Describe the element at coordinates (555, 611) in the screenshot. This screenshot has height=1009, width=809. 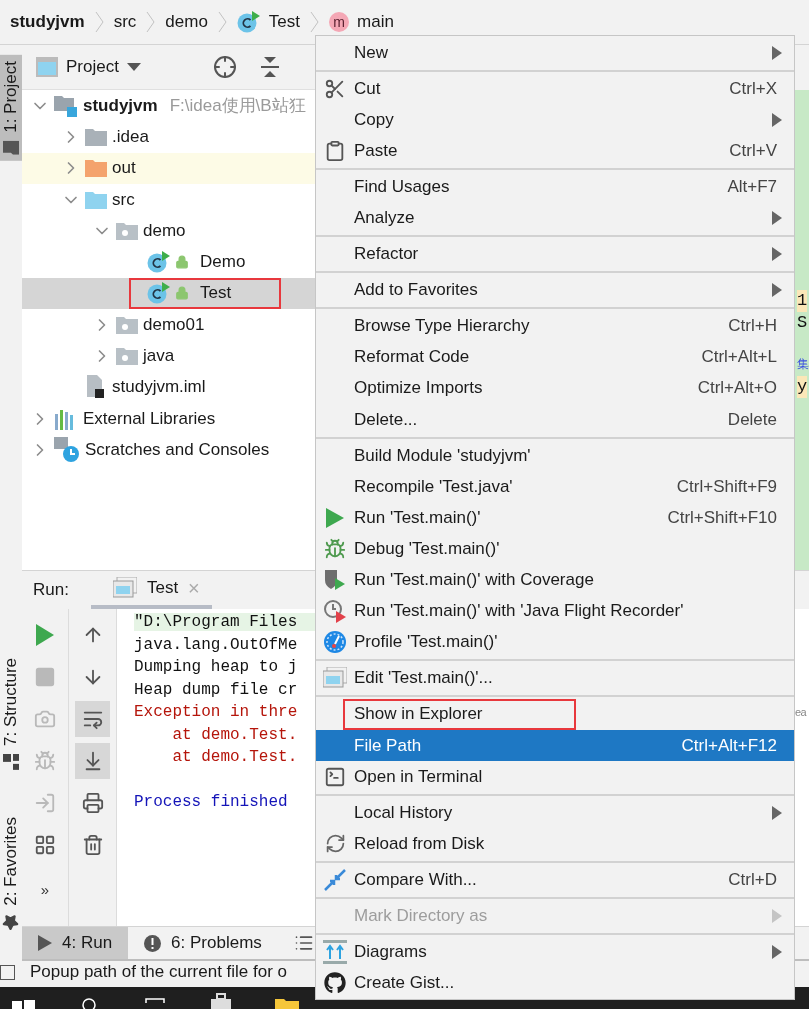
I see `menu-item: Run 'Test.main()' with 'Java Flight Recorder'` at that location.